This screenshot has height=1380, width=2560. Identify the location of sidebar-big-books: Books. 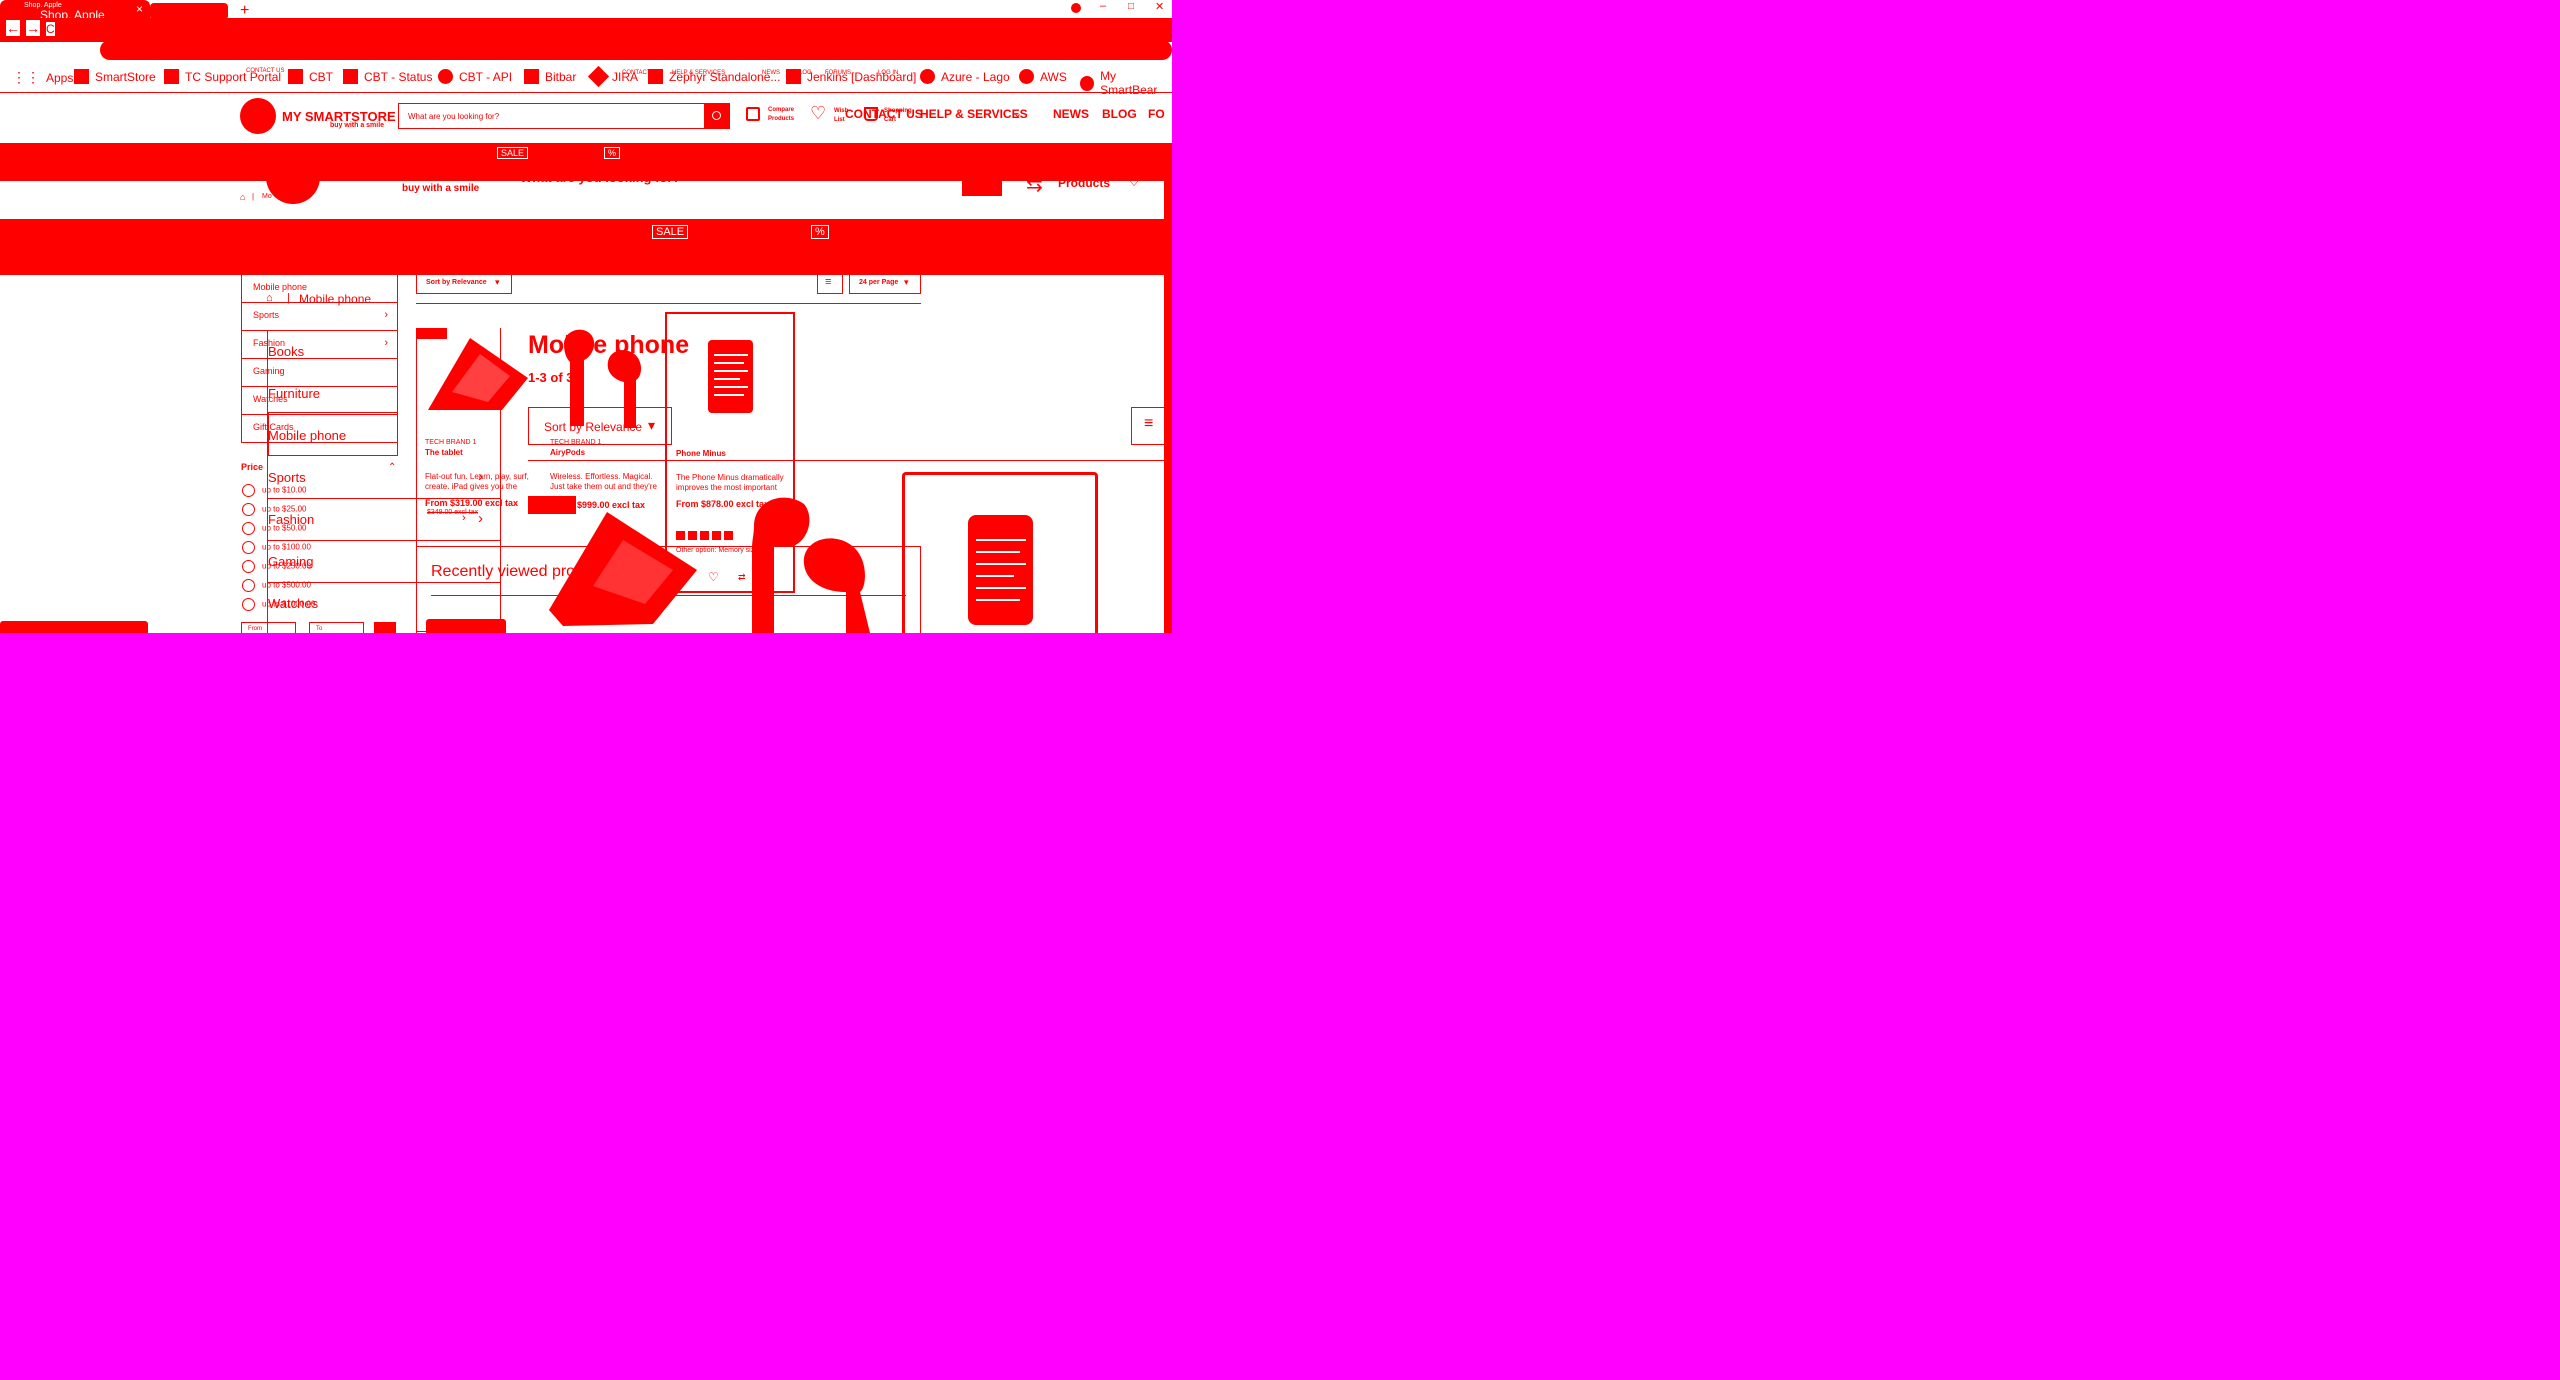
(286, 351).